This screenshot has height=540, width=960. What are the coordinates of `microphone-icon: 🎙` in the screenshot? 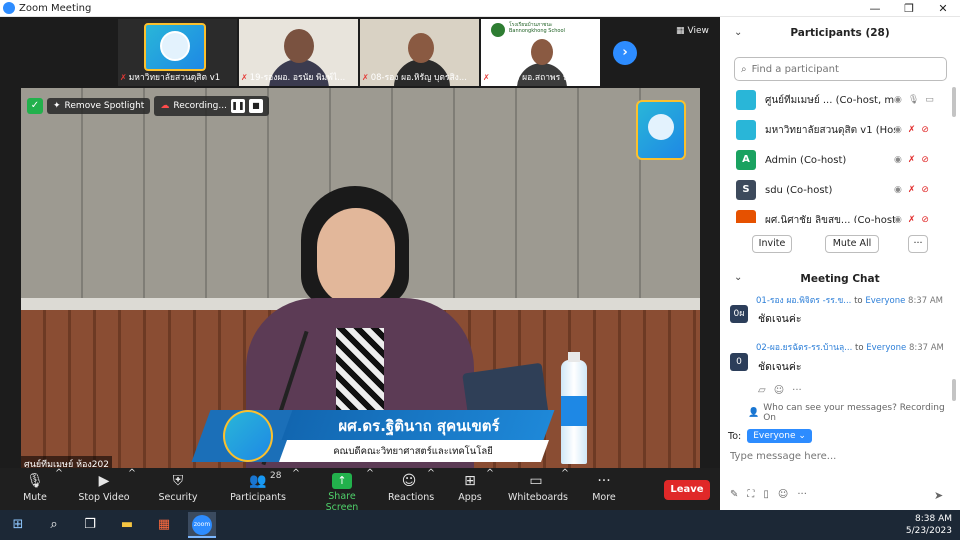 It's located at (913, 100).